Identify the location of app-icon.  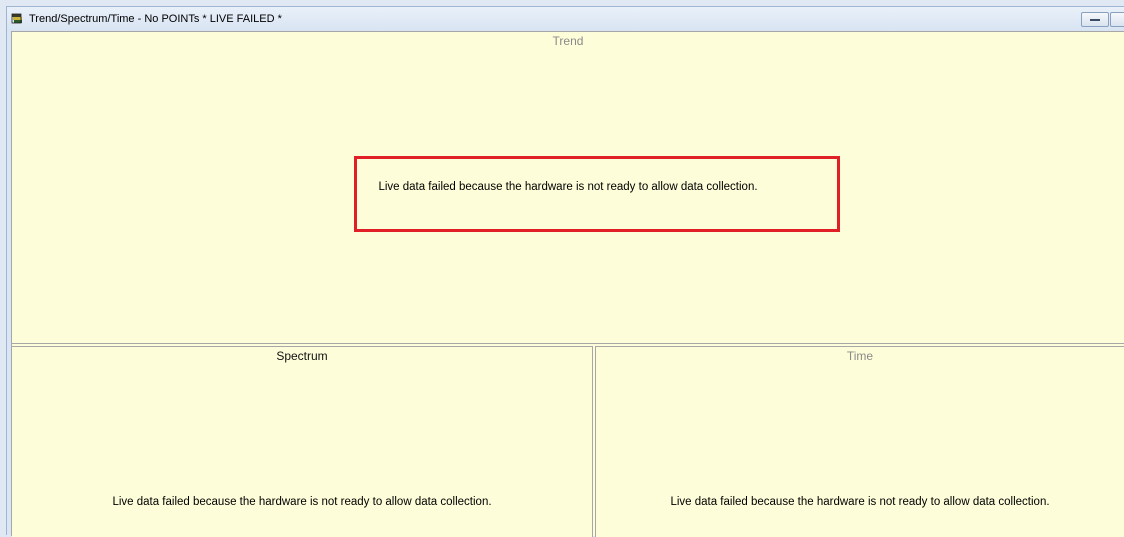
(16, 18).